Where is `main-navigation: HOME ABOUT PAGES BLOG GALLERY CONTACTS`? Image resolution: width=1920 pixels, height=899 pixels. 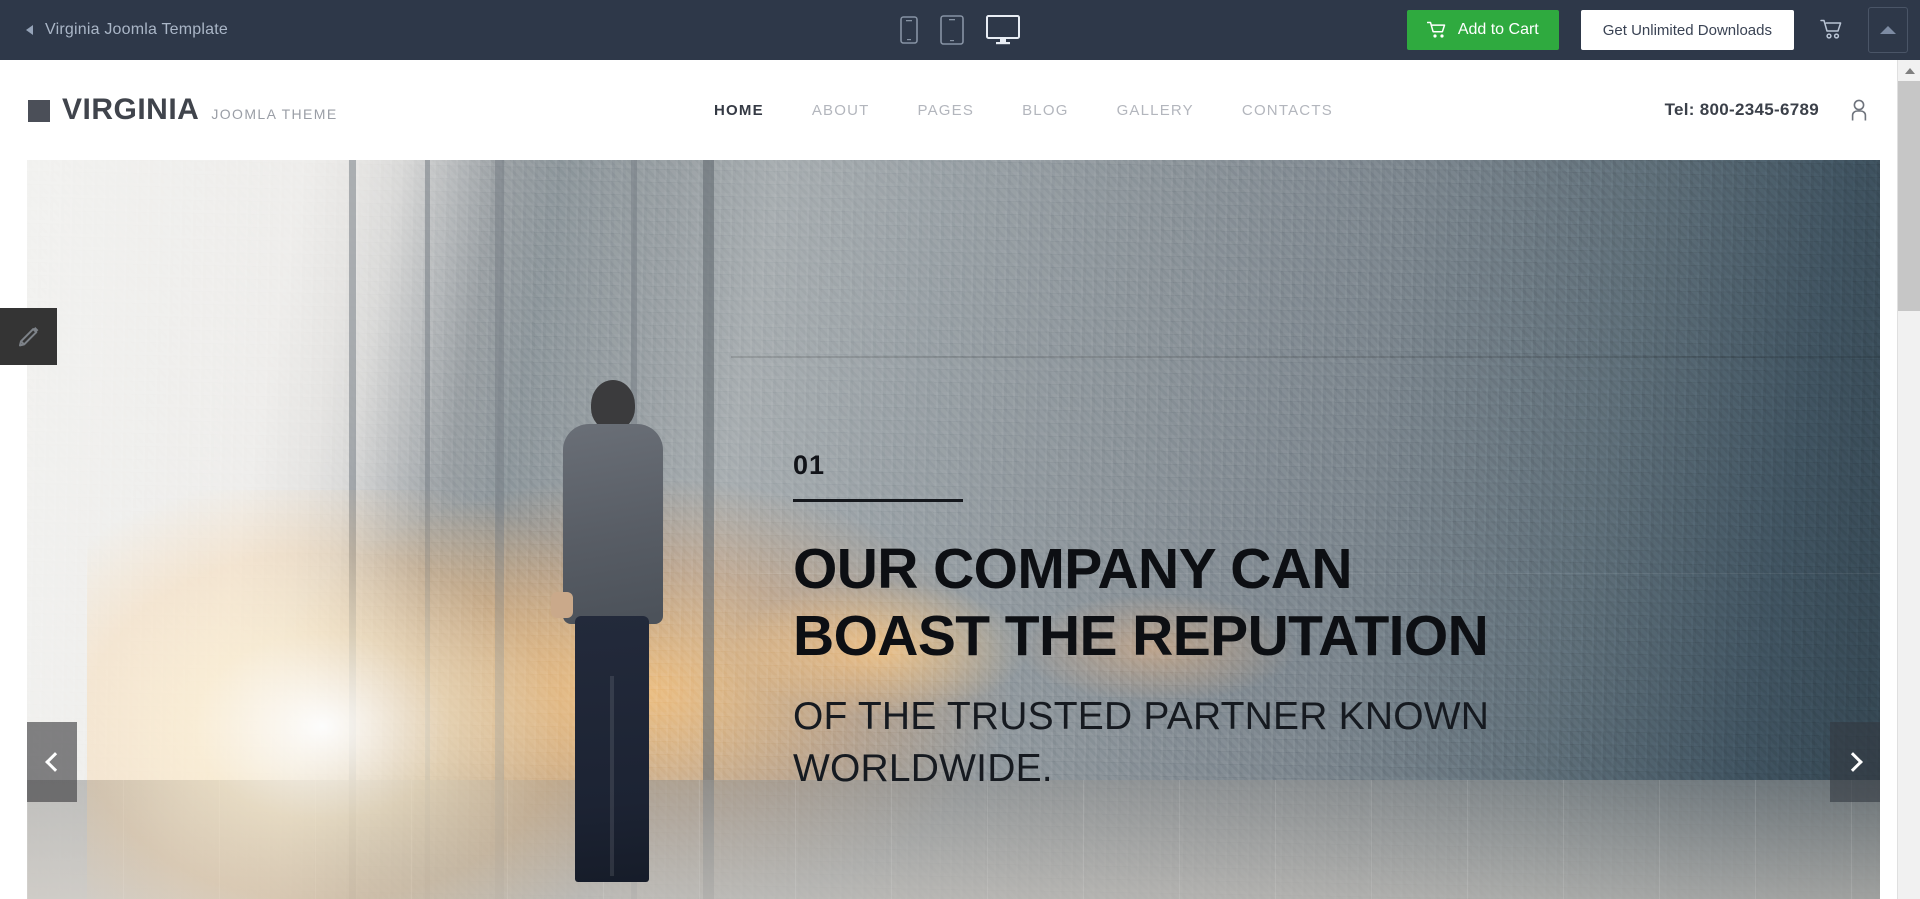 main-navigation: HOME ABOUT PAGES BLOG GALLERY CONTACTS is located at coordinates (1023, 110).